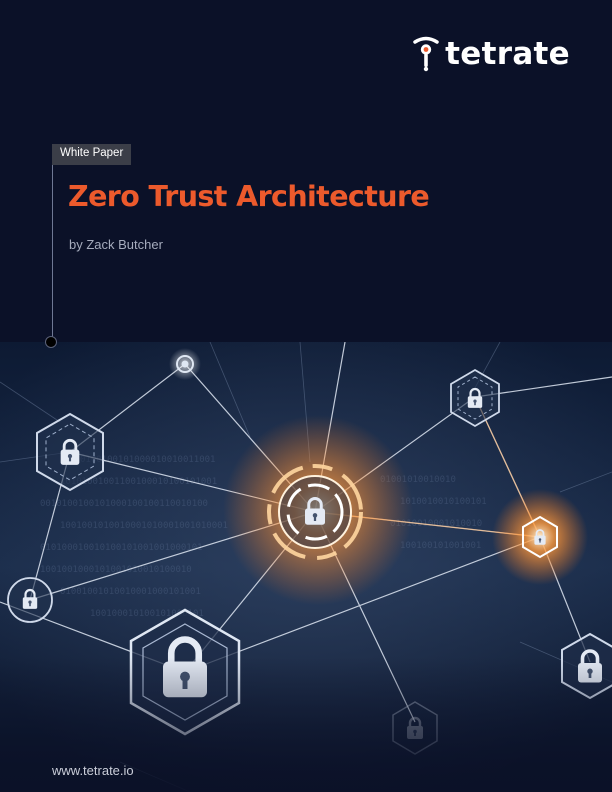 The height and width of the screenshot is (792, 612). What do you see at coordinates (92, 154) in the screenshot?
I see `document-type-tag: White Paper` at bounding box center [92, 154].